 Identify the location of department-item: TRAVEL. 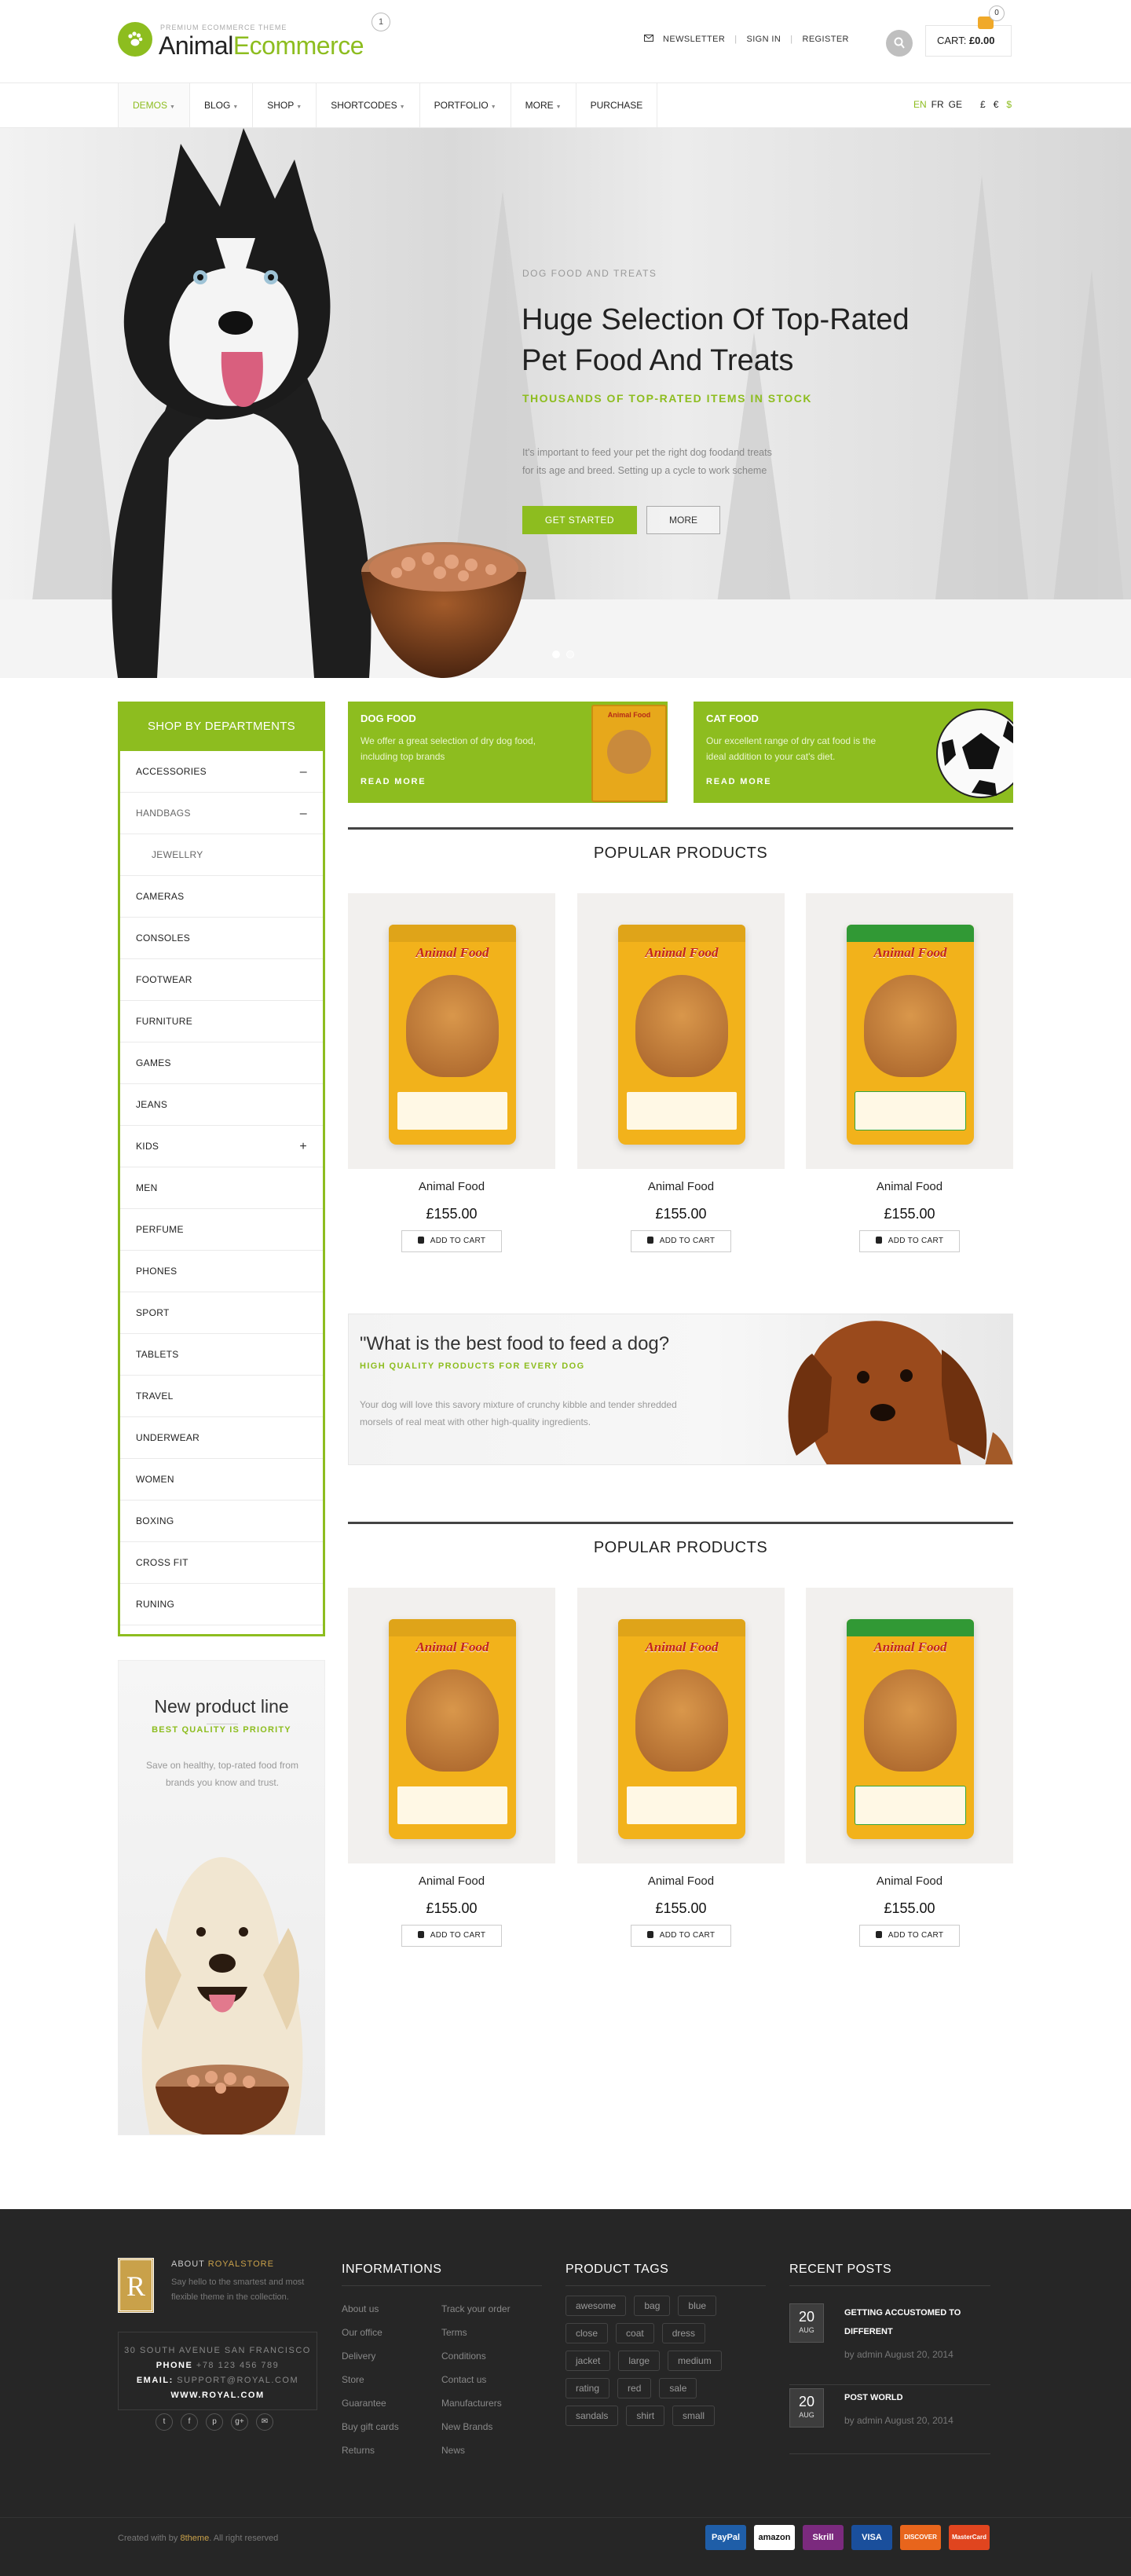
(221, 1396).